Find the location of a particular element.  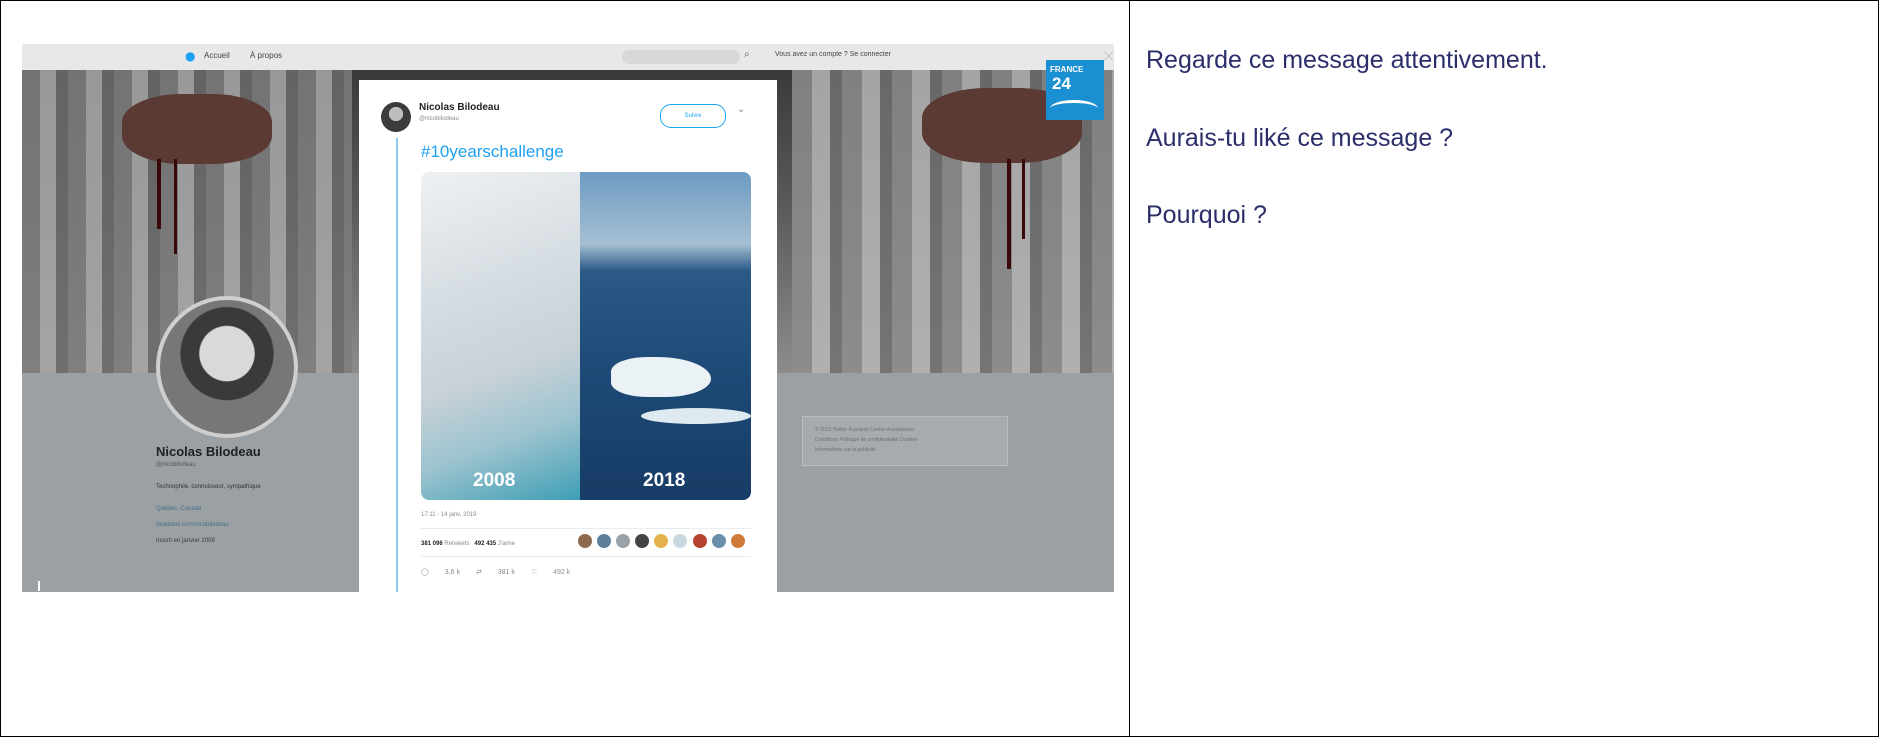

thread-line is located at coordinates (397, 365).